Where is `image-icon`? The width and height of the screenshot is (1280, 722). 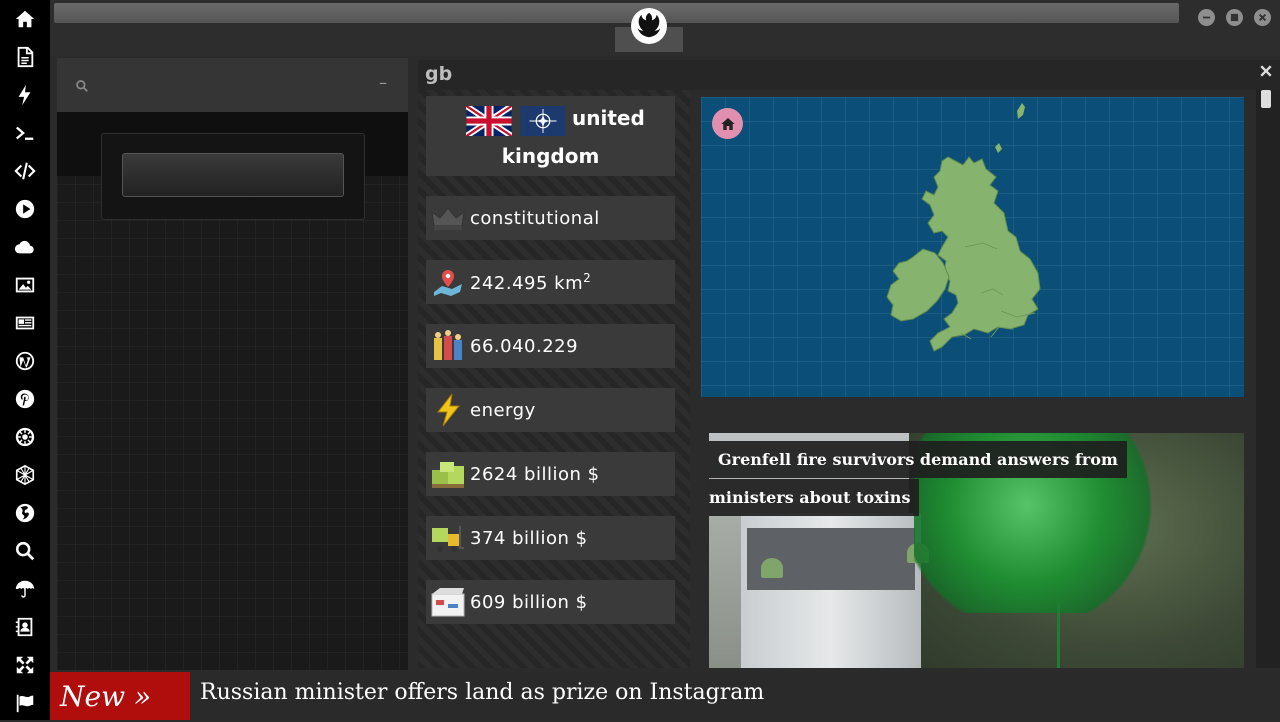 image-icon is located at coordinates (25, 285).